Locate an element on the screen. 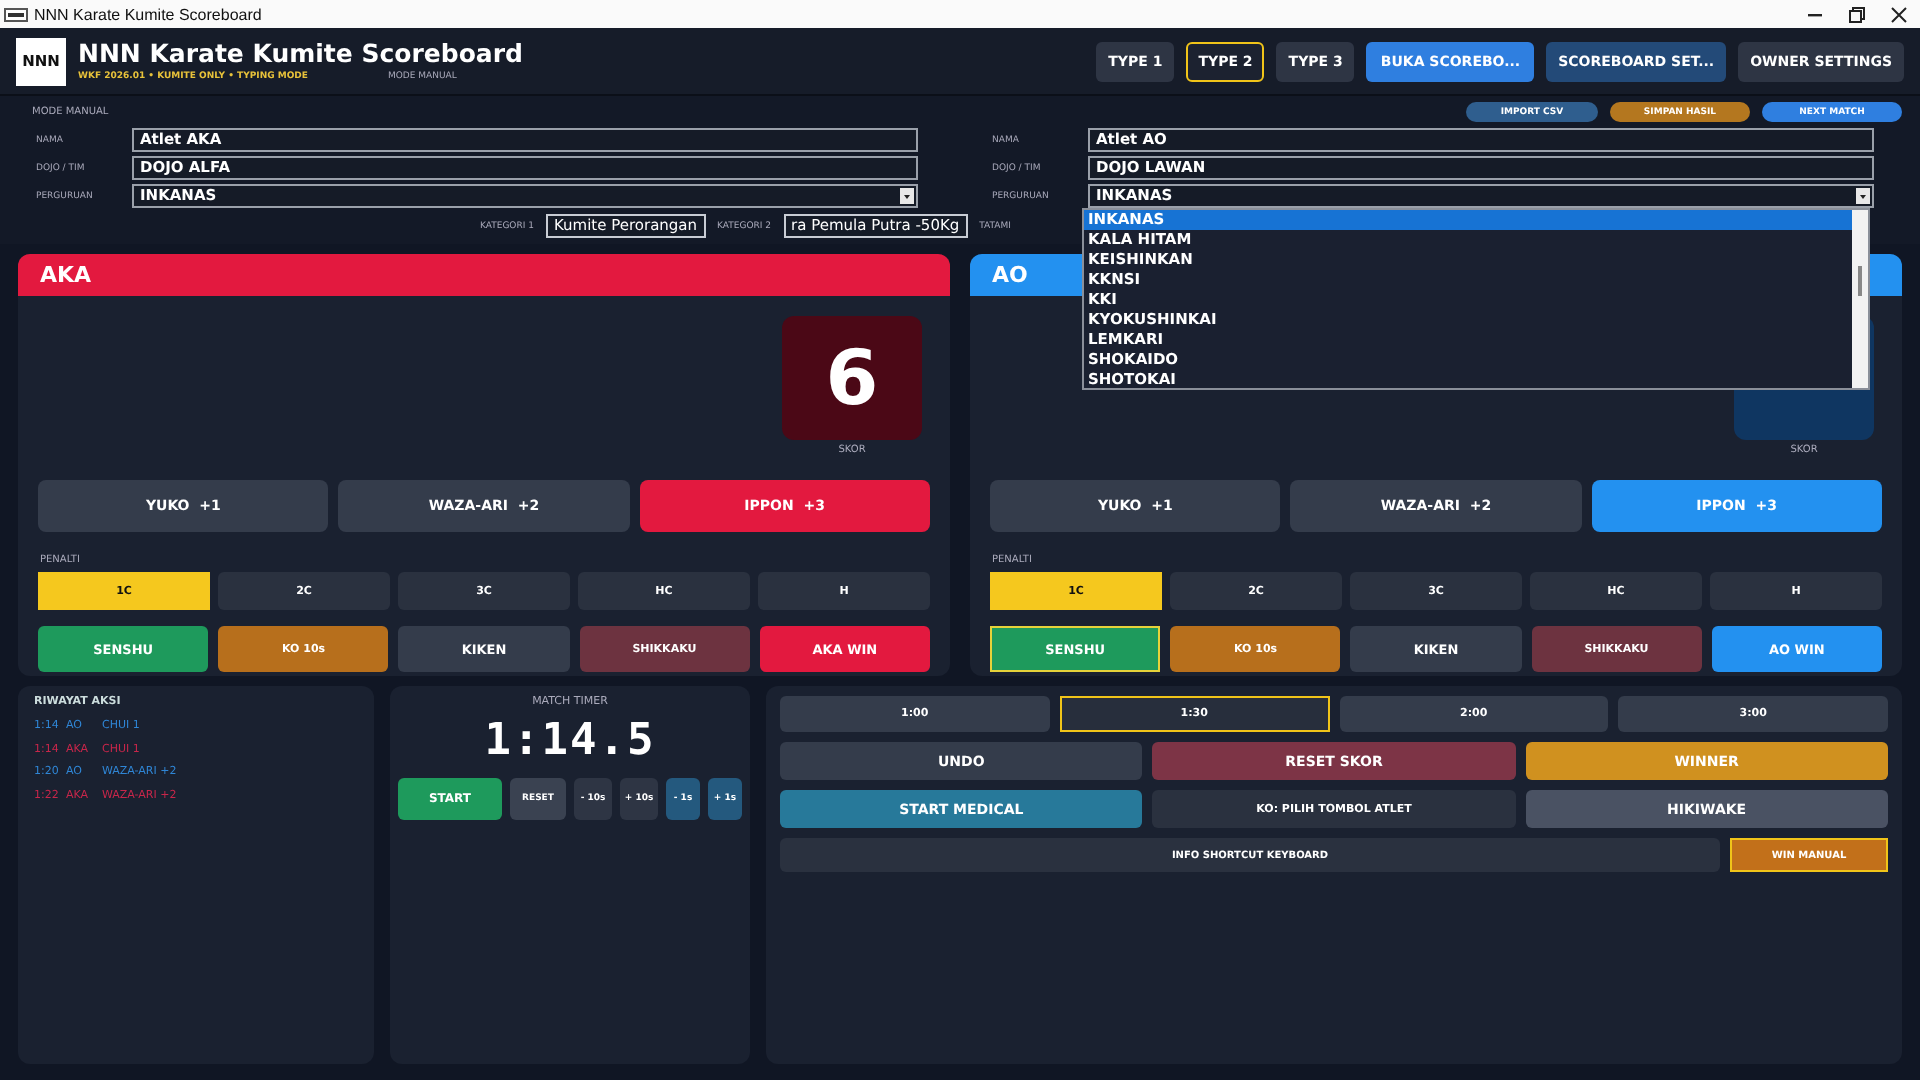  timer-display: 1:14.5 is located at coordinates (570, 741).